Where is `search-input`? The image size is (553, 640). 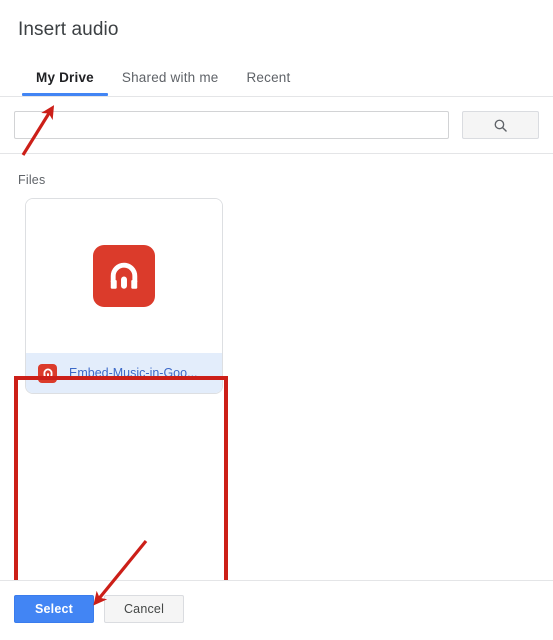
search-input is located at coordinates (231, 125).